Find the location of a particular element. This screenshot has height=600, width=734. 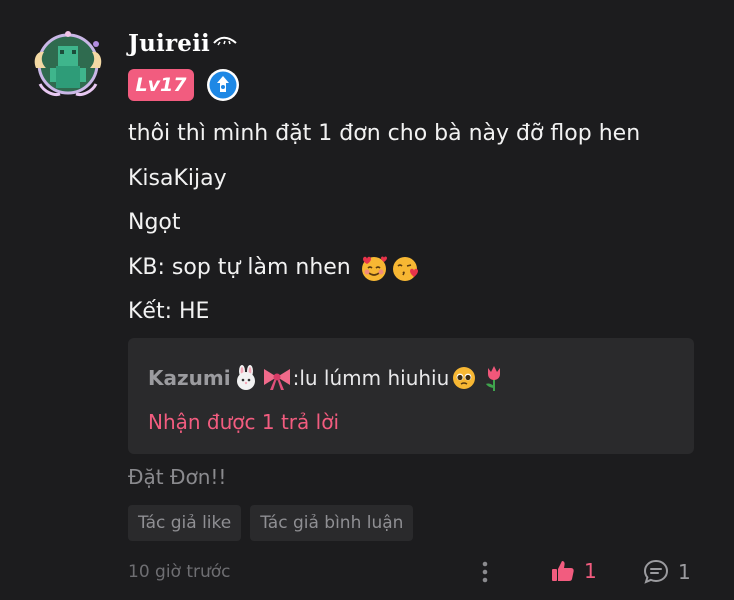

thumbs-up-icon is located at coordinates (563, 571).